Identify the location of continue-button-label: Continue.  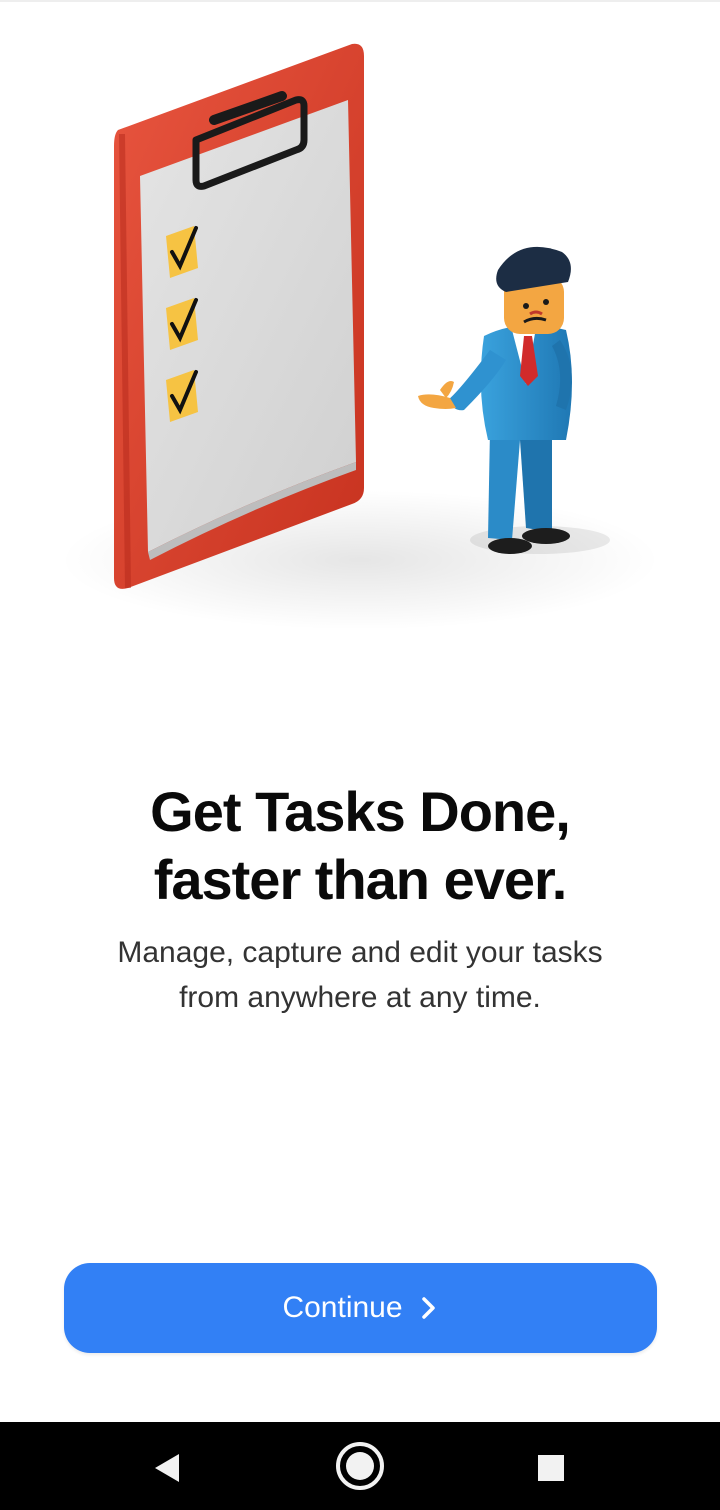
(342, 1307).